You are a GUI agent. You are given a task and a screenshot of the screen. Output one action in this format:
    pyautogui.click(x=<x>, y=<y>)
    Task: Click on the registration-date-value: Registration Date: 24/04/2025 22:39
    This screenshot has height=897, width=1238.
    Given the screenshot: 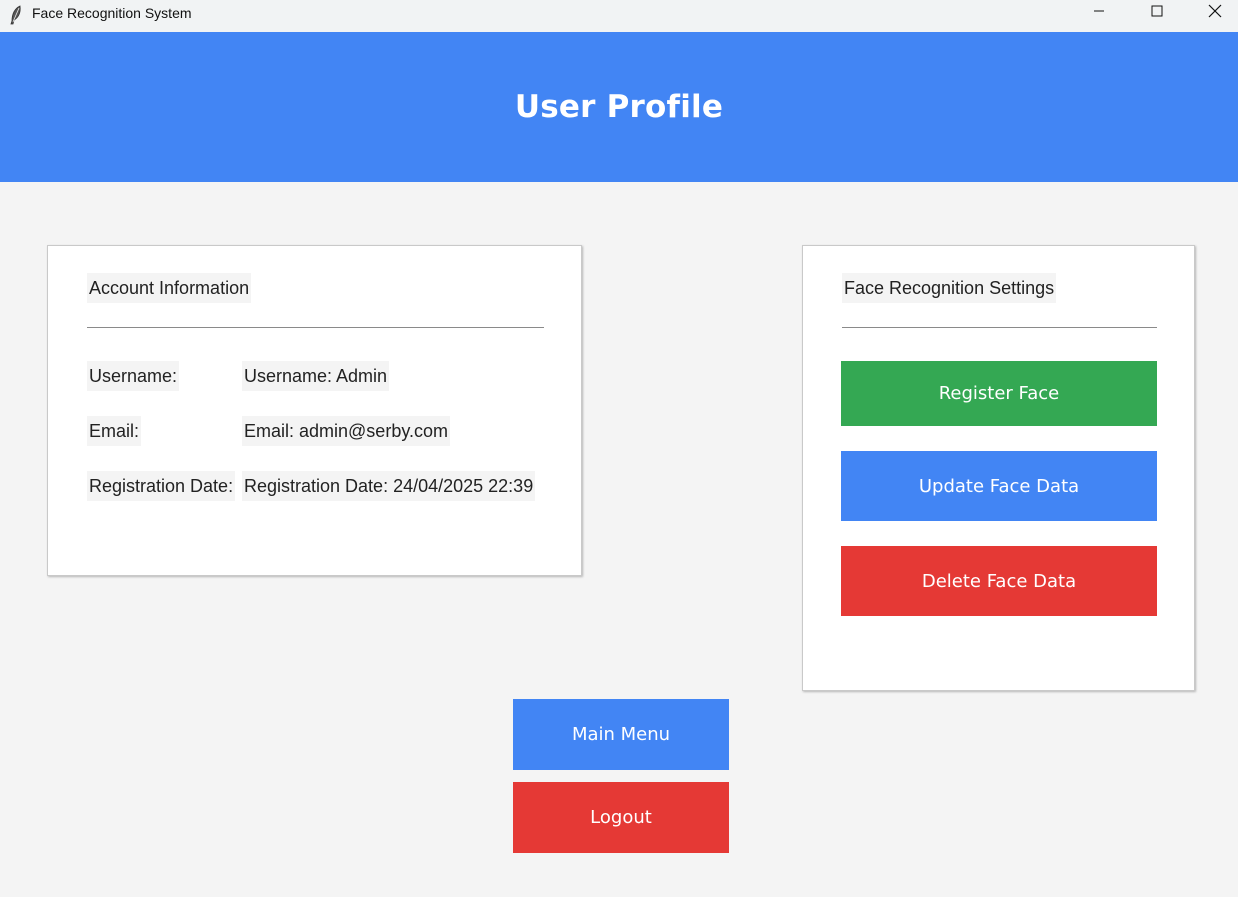 What is the action you would take?
    pyautogui.click(x=389, y=486)
    